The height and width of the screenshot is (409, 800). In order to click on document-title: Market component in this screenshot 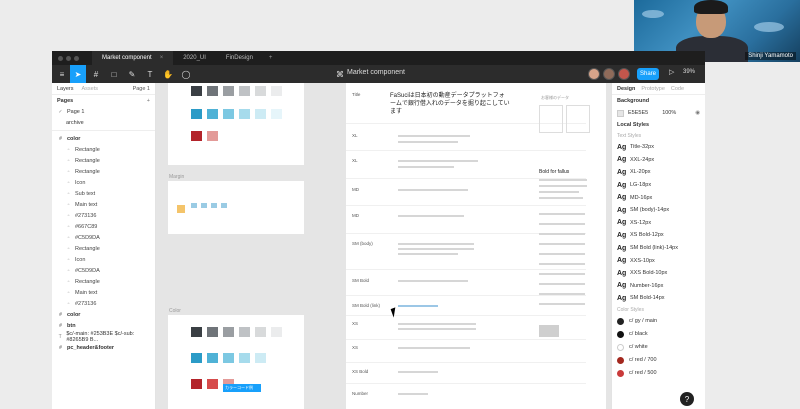, I will do `click(376, 72)`.